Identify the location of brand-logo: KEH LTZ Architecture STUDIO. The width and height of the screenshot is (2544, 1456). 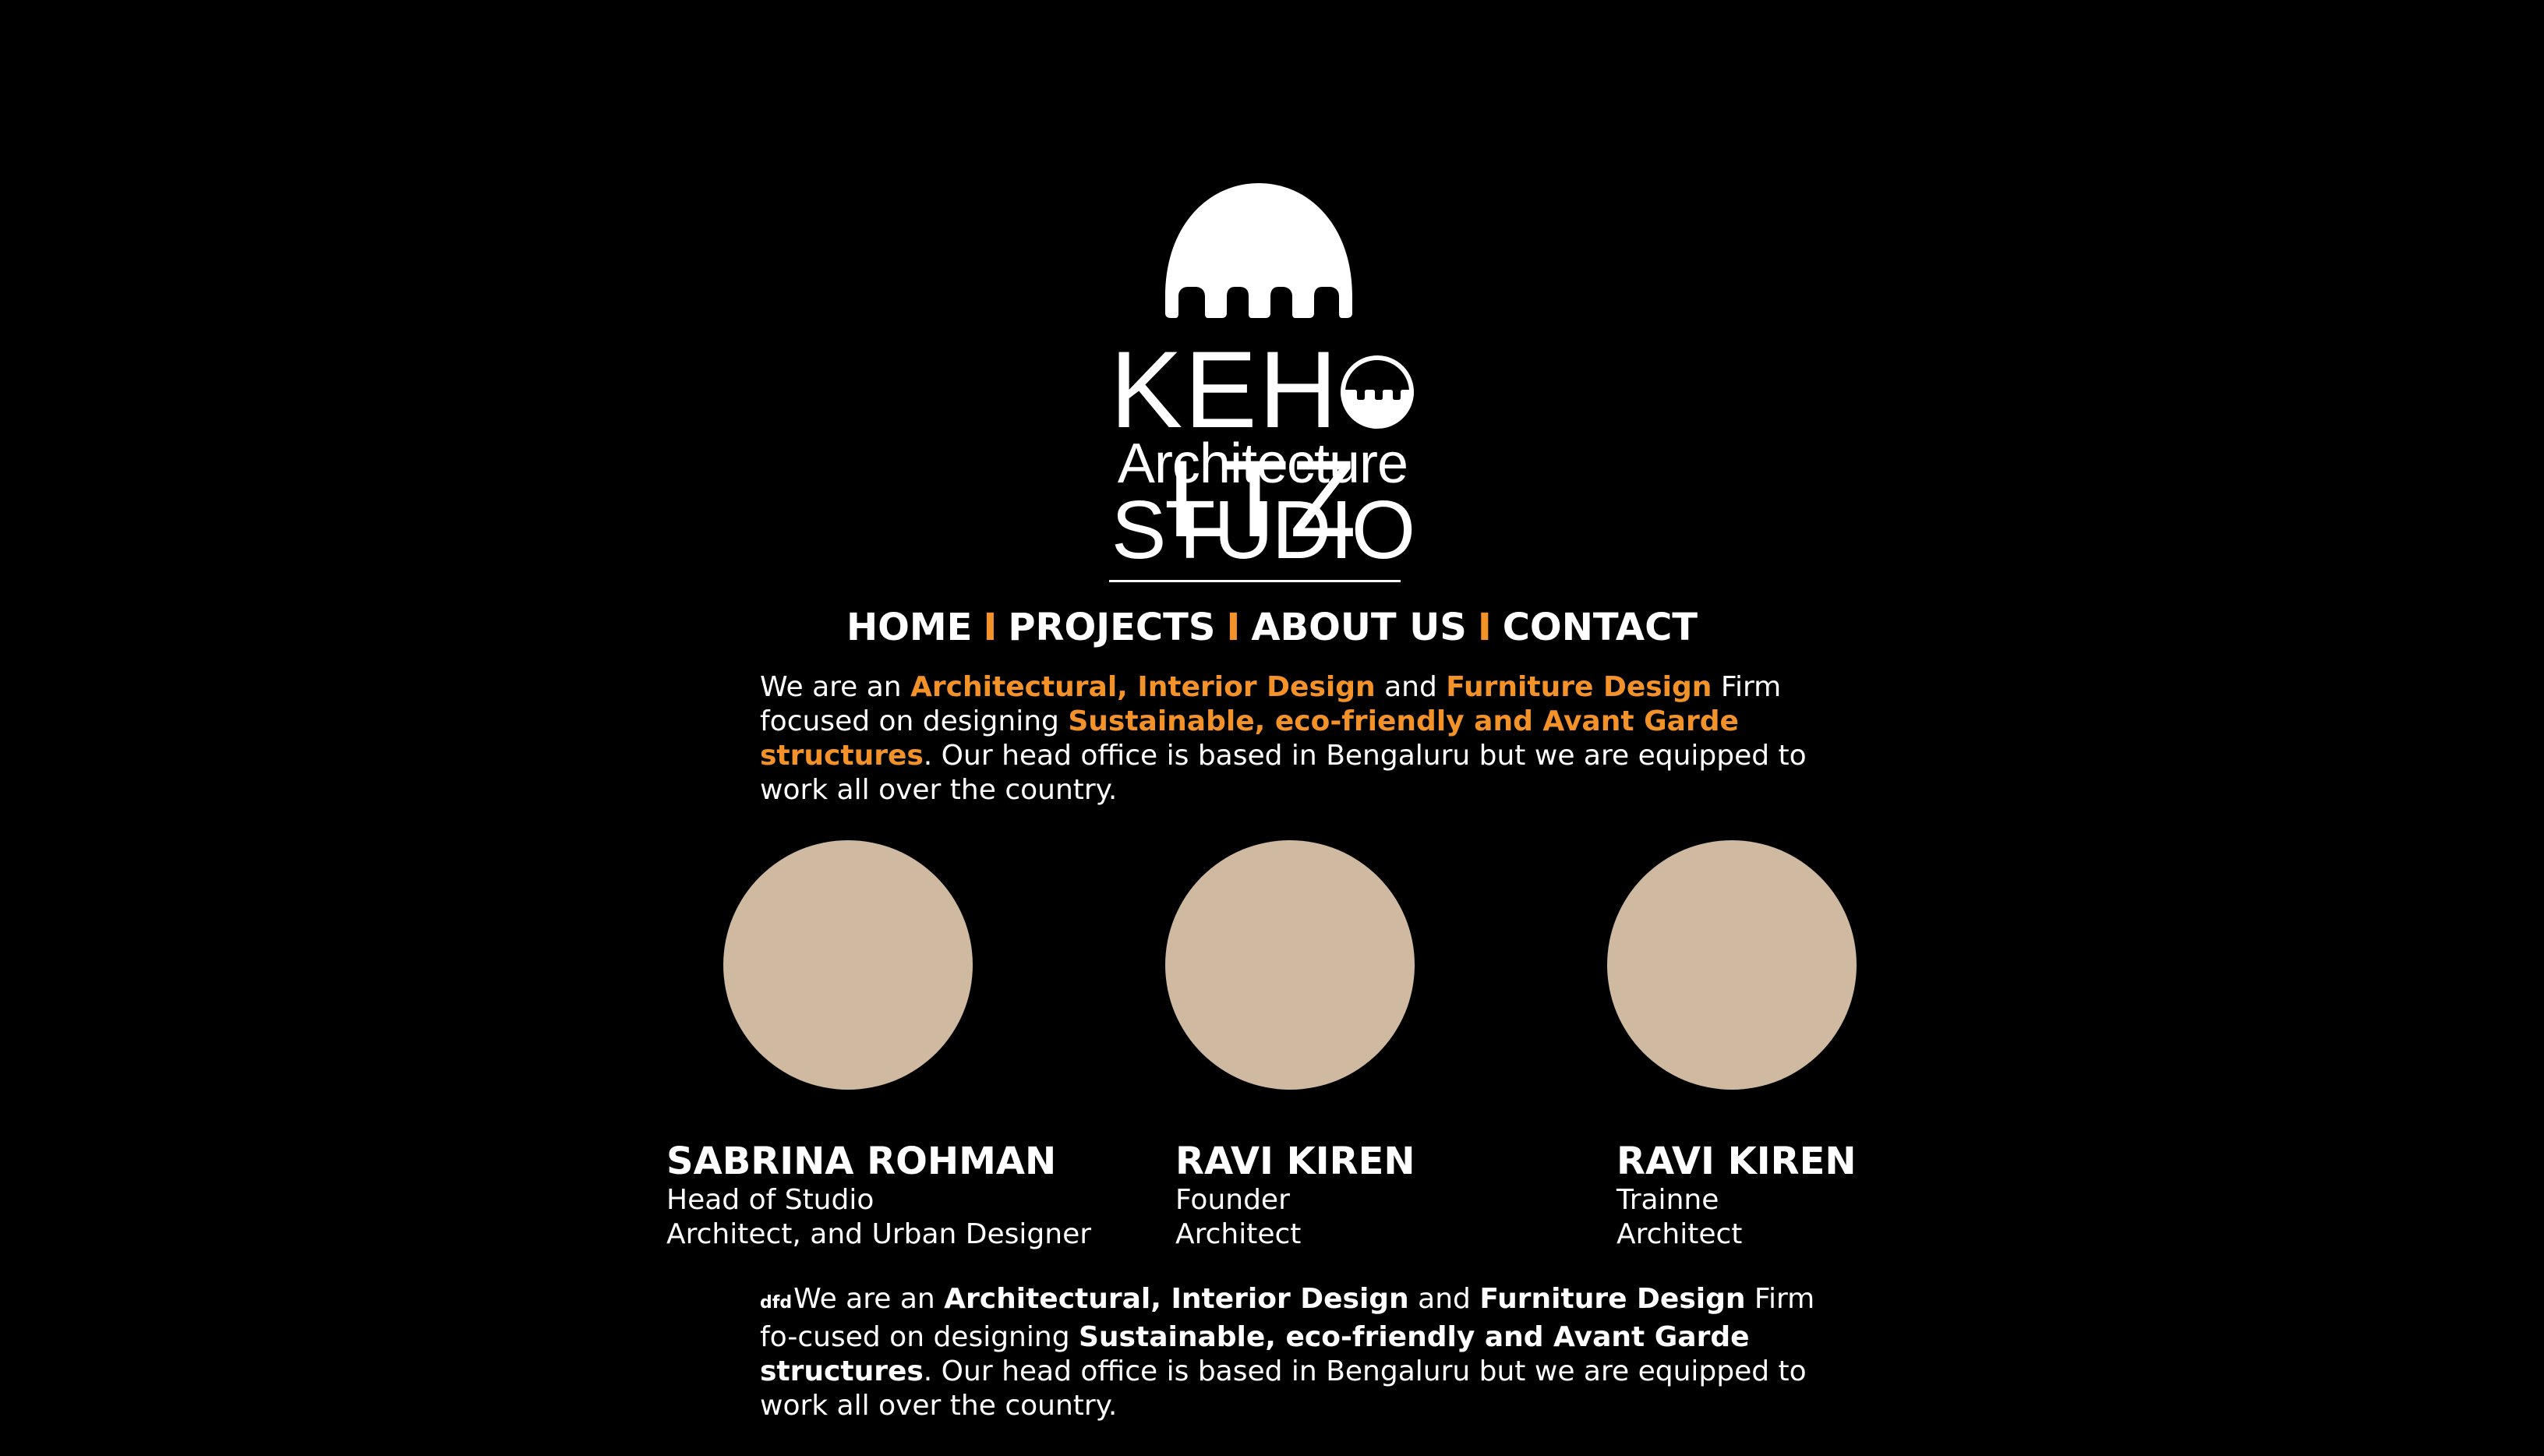
(1262, 382).